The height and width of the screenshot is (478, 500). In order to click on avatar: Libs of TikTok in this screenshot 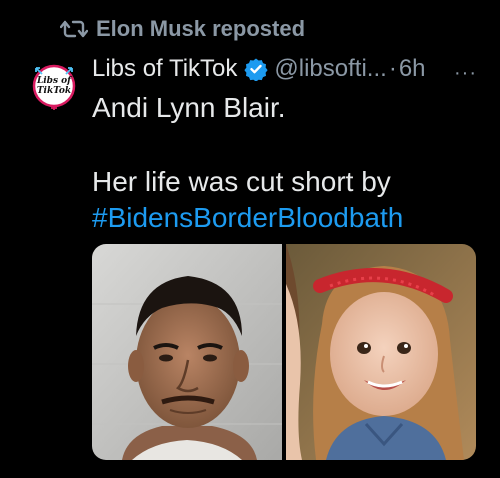, I will do `click(54, 86)`.